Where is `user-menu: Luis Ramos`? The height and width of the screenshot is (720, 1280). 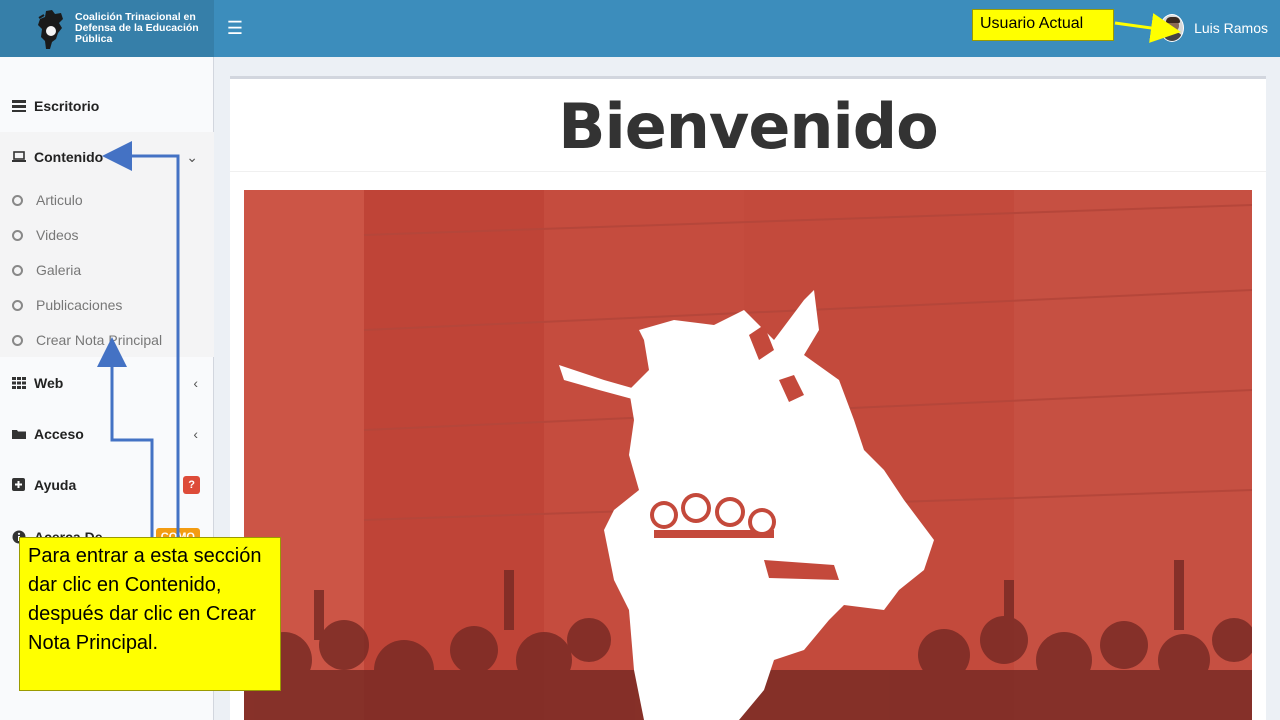
user-menu: Luis Ramos is located at coordinates (1214, 28).